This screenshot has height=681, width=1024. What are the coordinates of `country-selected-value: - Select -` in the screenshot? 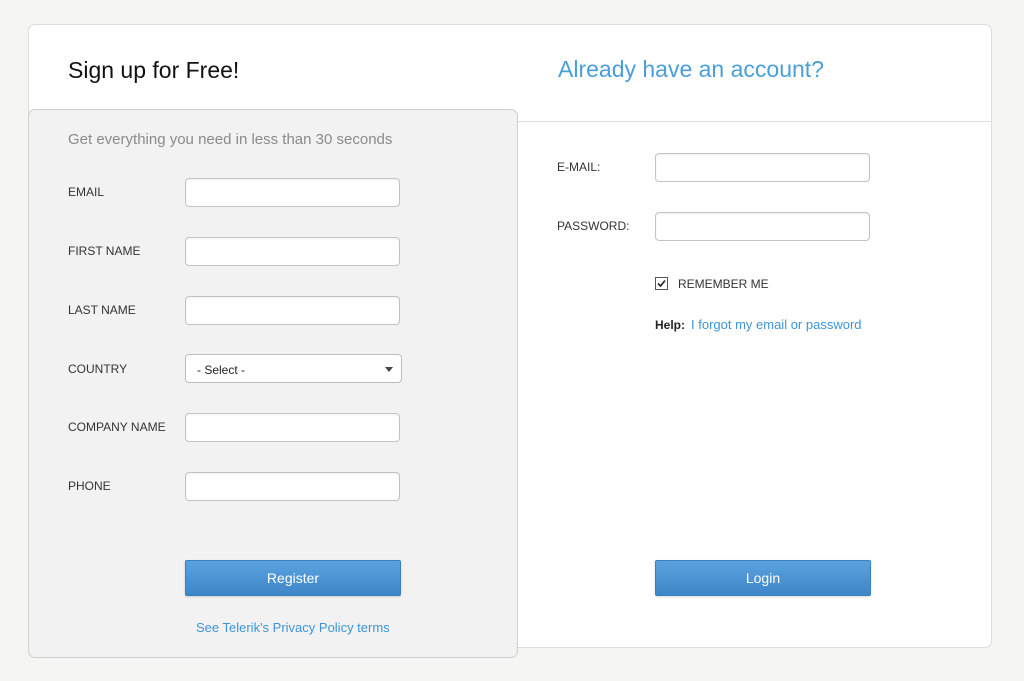 It's located at (221, 370).